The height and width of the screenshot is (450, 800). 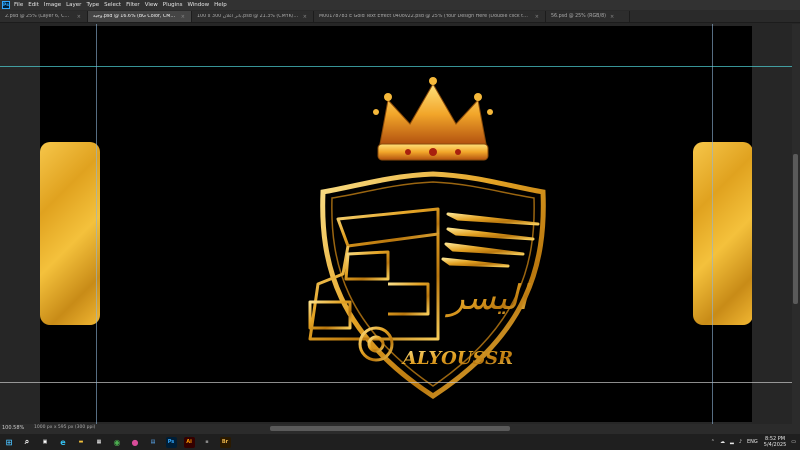 I want to click on tab-document-5: 56.psd @ 25% (RGB/8) ×, so click(x=588, y=16).